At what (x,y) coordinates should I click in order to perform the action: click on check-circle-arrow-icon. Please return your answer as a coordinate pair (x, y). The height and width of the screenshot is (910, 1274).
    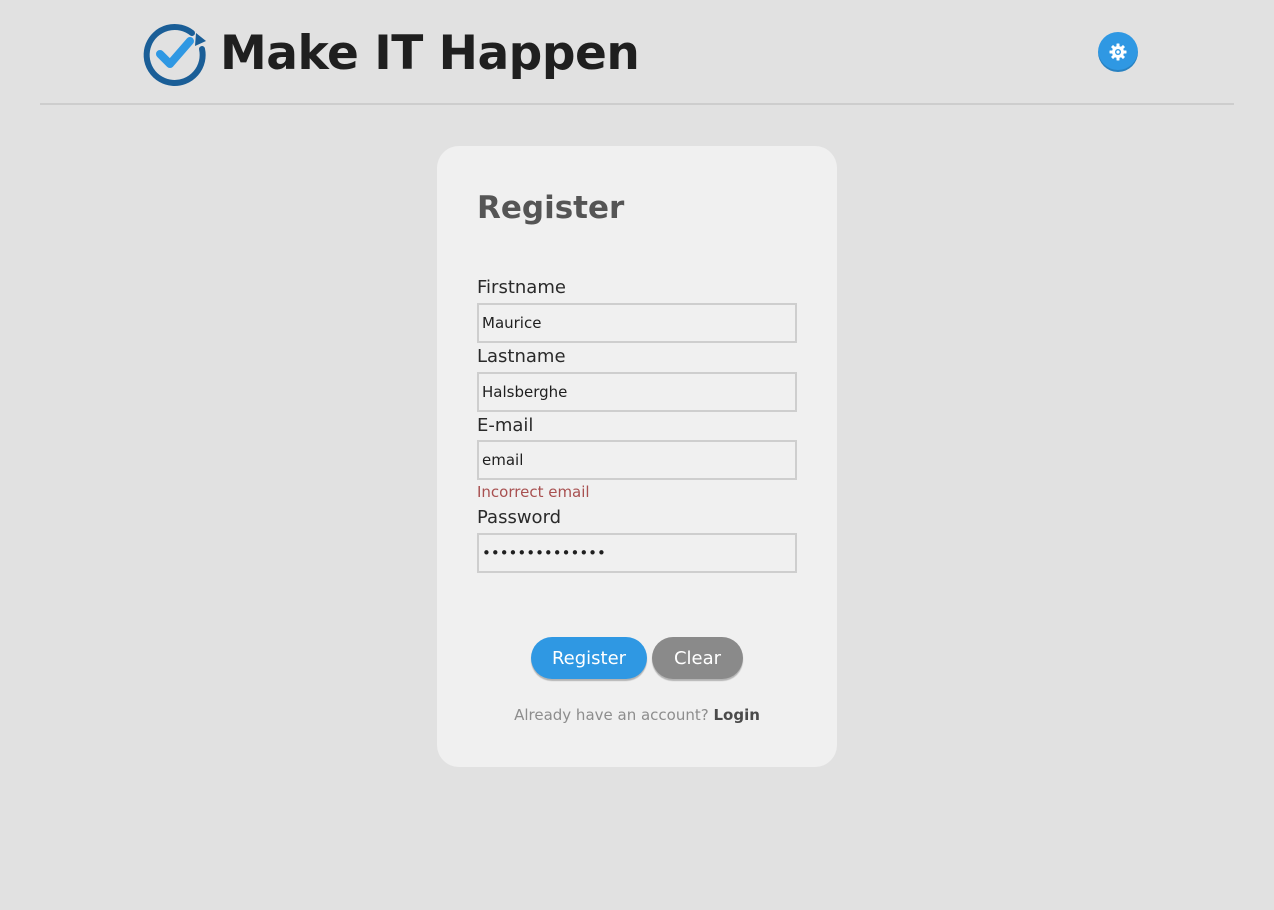
    Looking at the image, I should click on (174, 55).